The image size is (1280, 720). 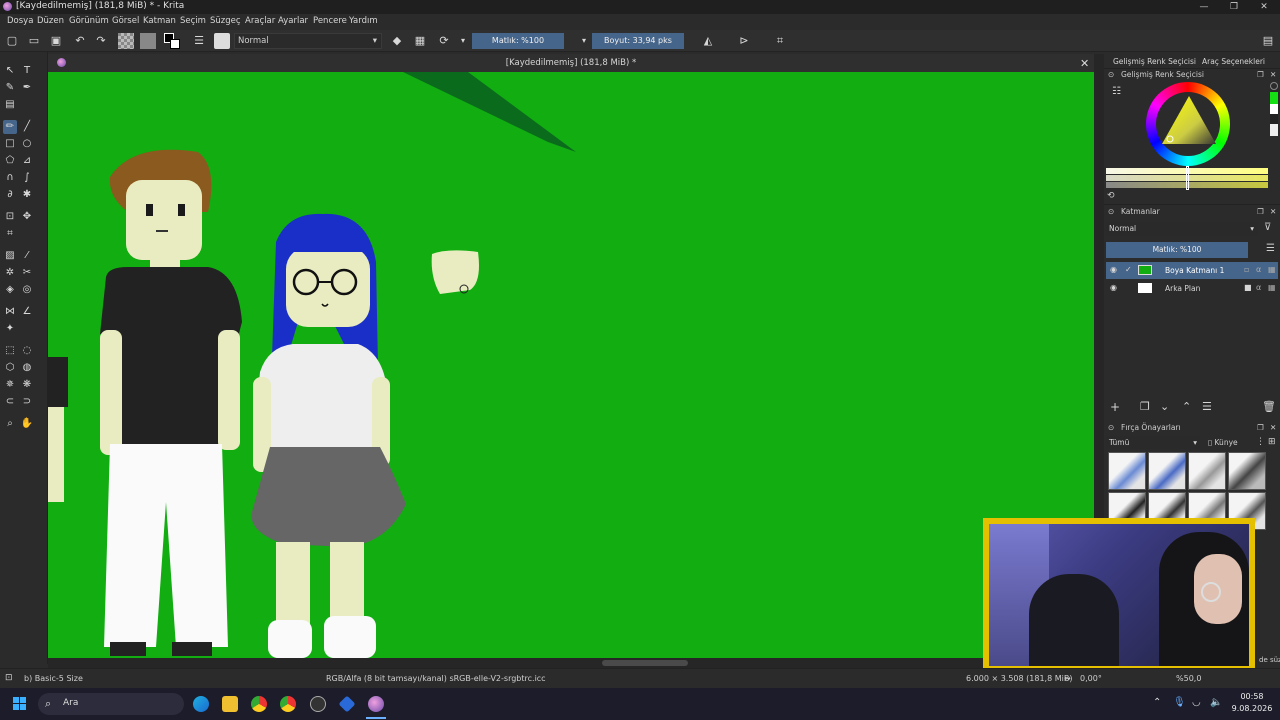 I want to click on freehand-select-icon: ◍, so click(x=27, y=368).